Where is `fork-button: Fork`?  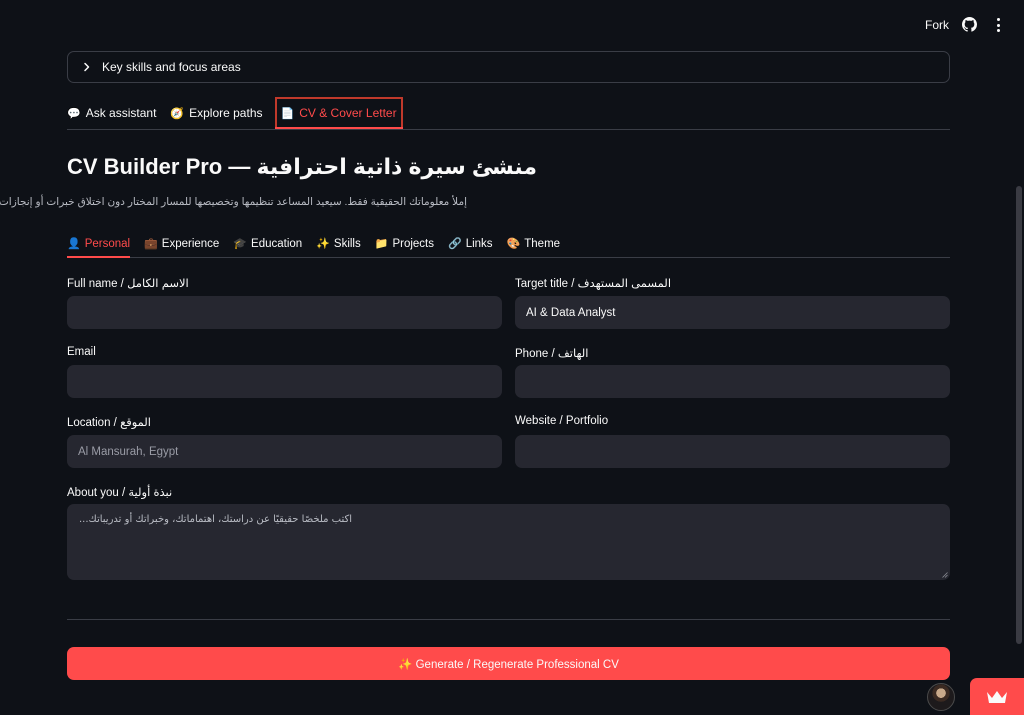 fork-button: Fork is located at coordinates (937, 25).